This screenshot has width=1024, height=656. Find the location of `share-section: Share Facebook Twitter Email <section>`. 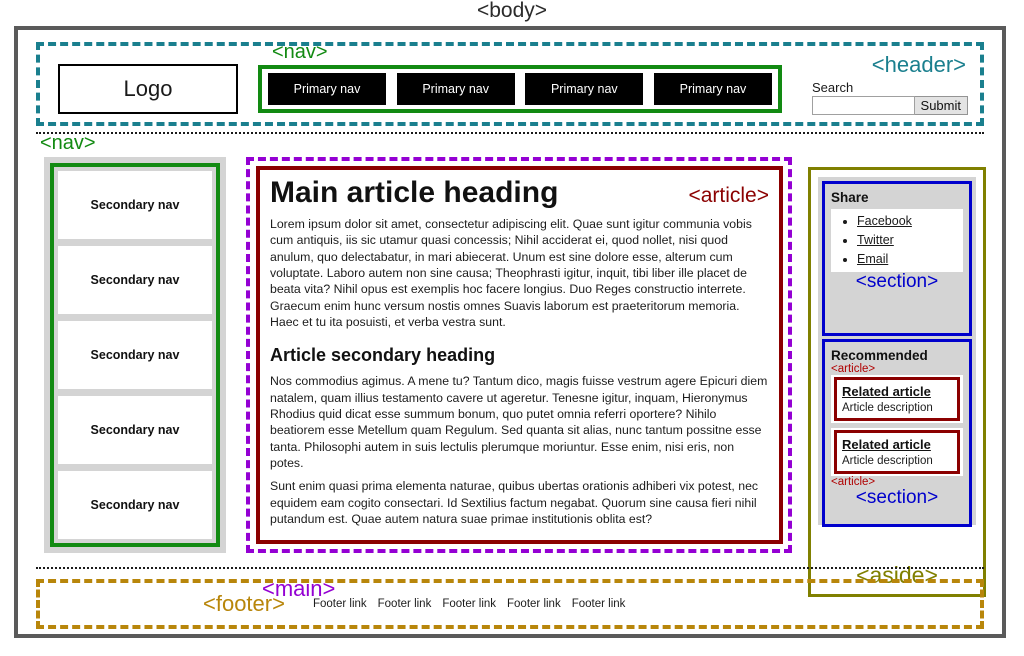

share-section: Share Facebook Twitter Email <section> is located at coordinates (897, 258).